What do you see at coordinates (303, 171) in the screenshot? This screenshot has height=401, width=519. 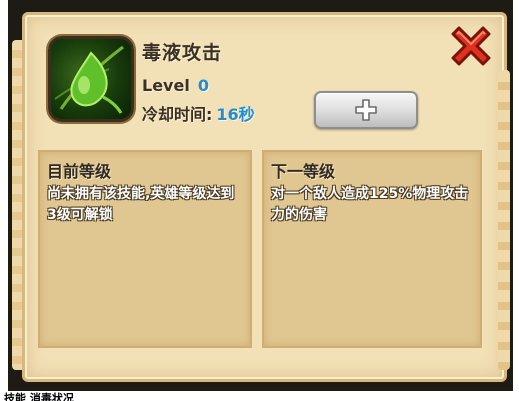 I see `next-level-title: 下一等级` at bounding box center [303, 171].